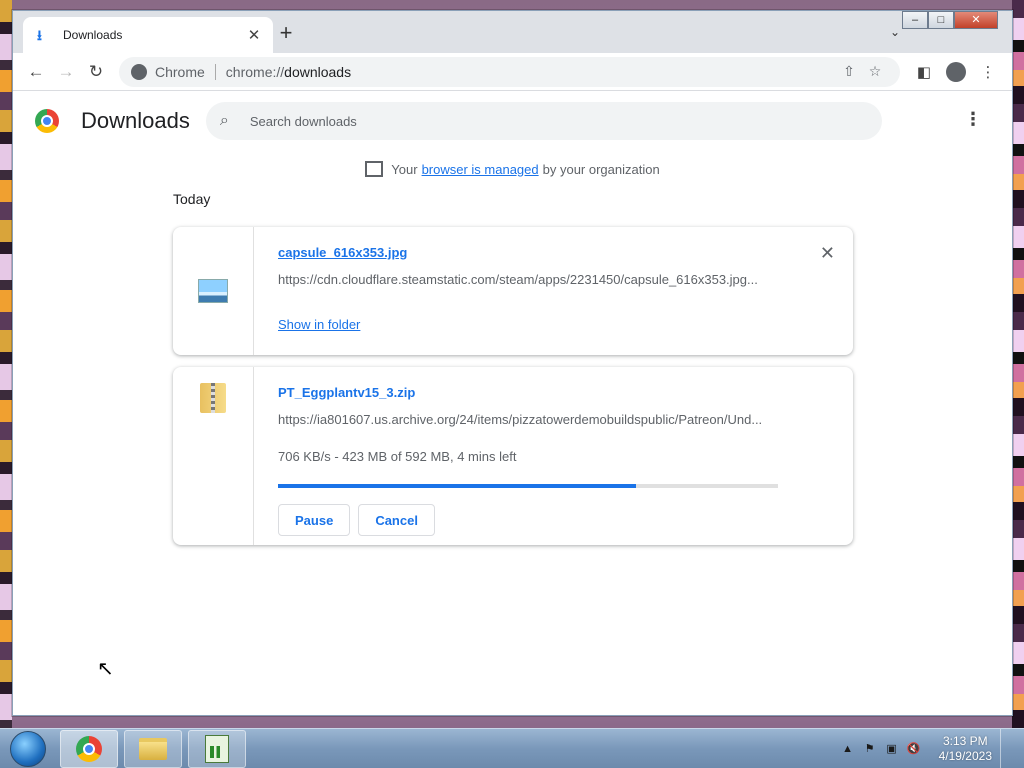  What do you see at coordinates (374, 169) in the screenshot?
I see `building-icon` at bounding box center [374, 169].